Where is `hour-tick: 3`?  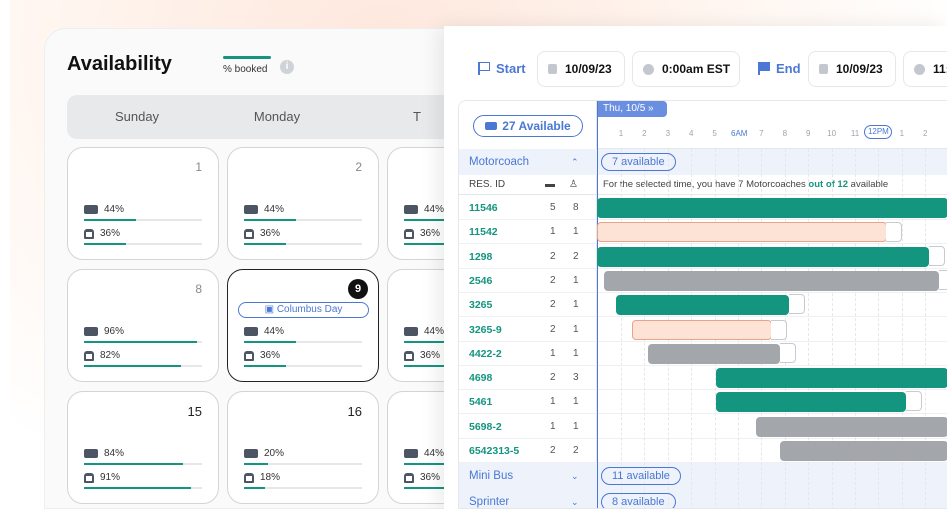 hour-tick: 3 is located at coordinates (668, 133).